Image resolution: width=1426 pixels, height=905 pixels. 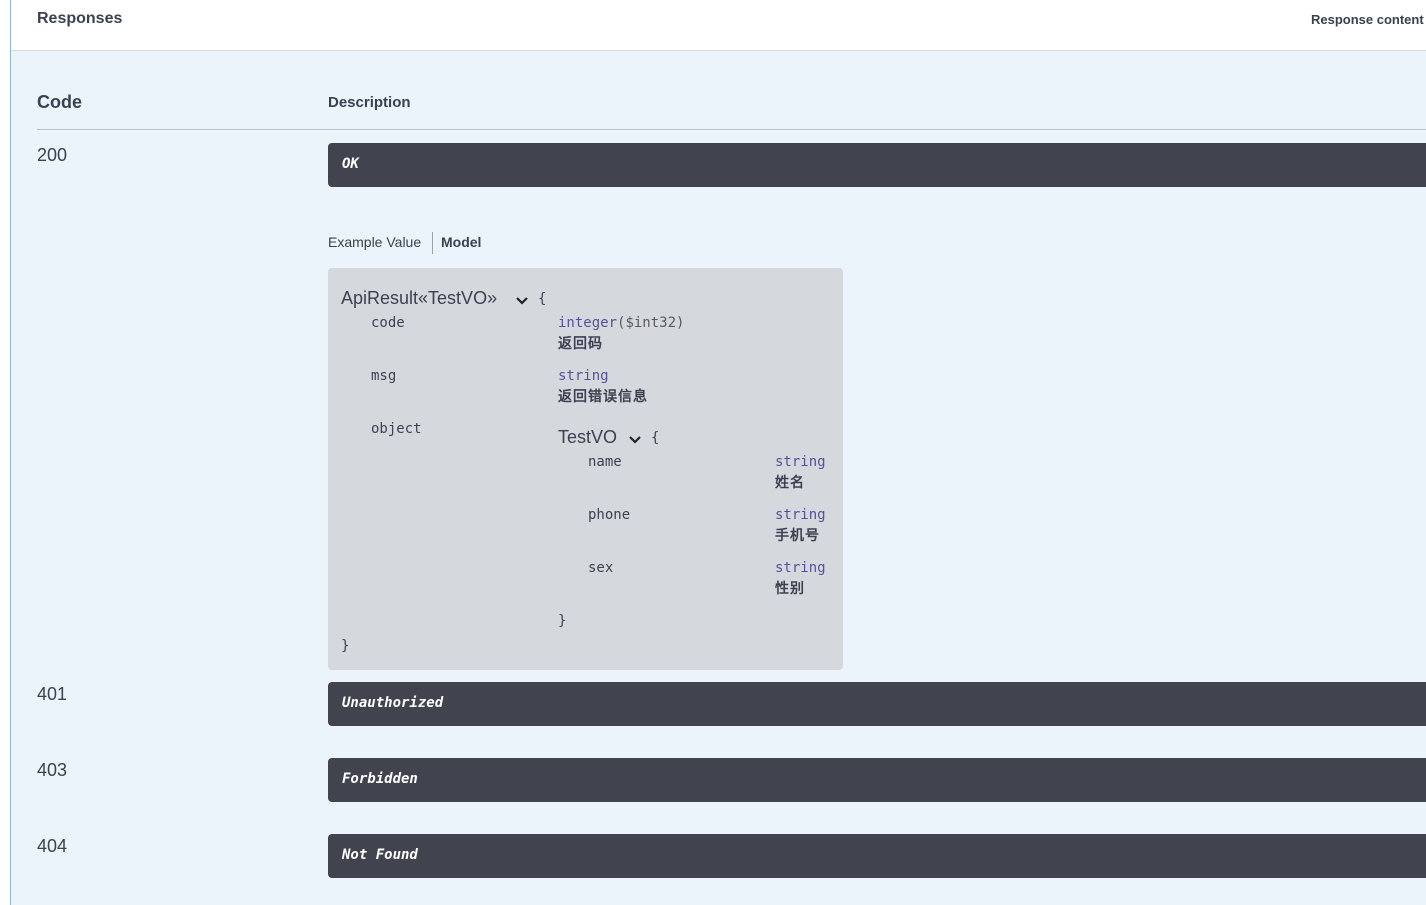 I want to click on tab-model: Model, so click(x=461, y=242).